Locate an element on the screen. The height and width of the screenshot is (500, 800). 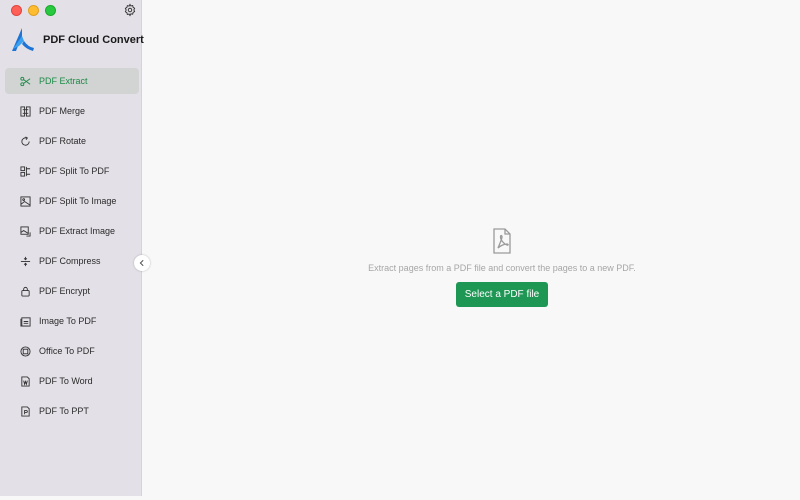
sidebar-item-pdf-extract-image: PDF Extract Image is located at coordinates (72, 231).